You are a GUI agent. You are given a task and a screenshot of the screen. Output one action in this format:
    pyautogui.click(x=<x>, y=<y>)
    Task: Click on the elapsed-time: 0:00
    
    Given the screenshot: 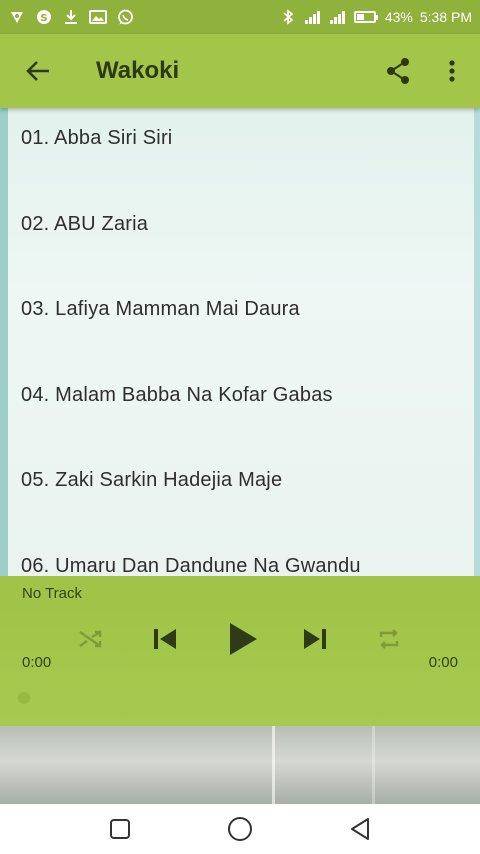 What is the action you would take?
    pyautogui.click(x=37, y=662)
    